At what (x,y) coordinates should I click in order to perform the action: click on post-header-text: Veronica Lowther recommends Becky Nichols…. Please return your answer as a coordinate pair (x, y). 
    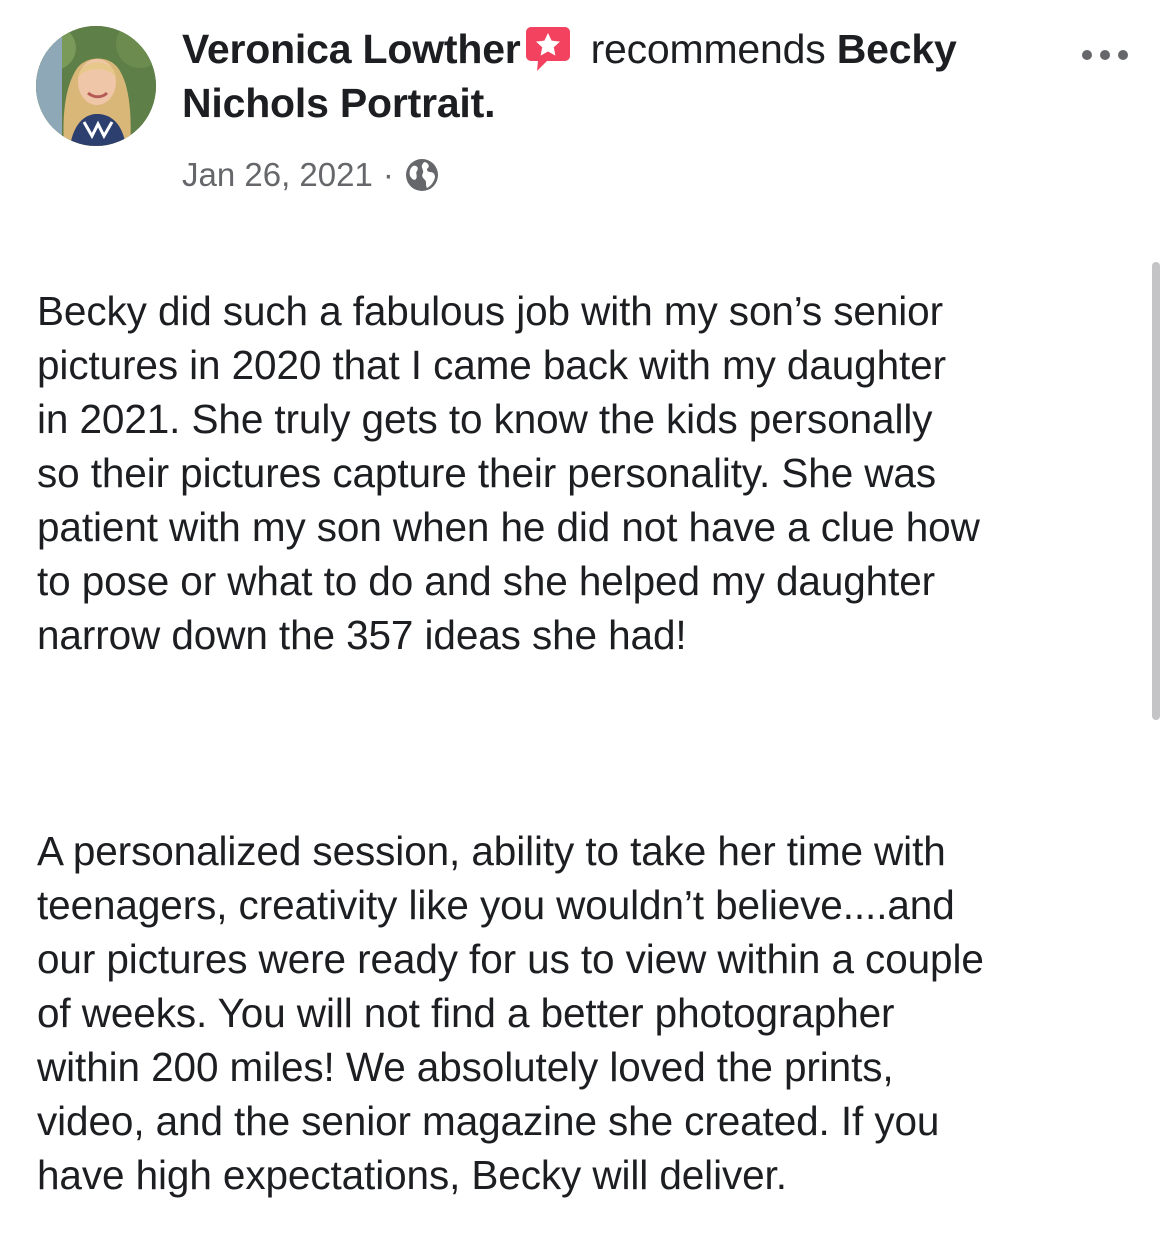
    Looking at the image, I should click on (622, 76).